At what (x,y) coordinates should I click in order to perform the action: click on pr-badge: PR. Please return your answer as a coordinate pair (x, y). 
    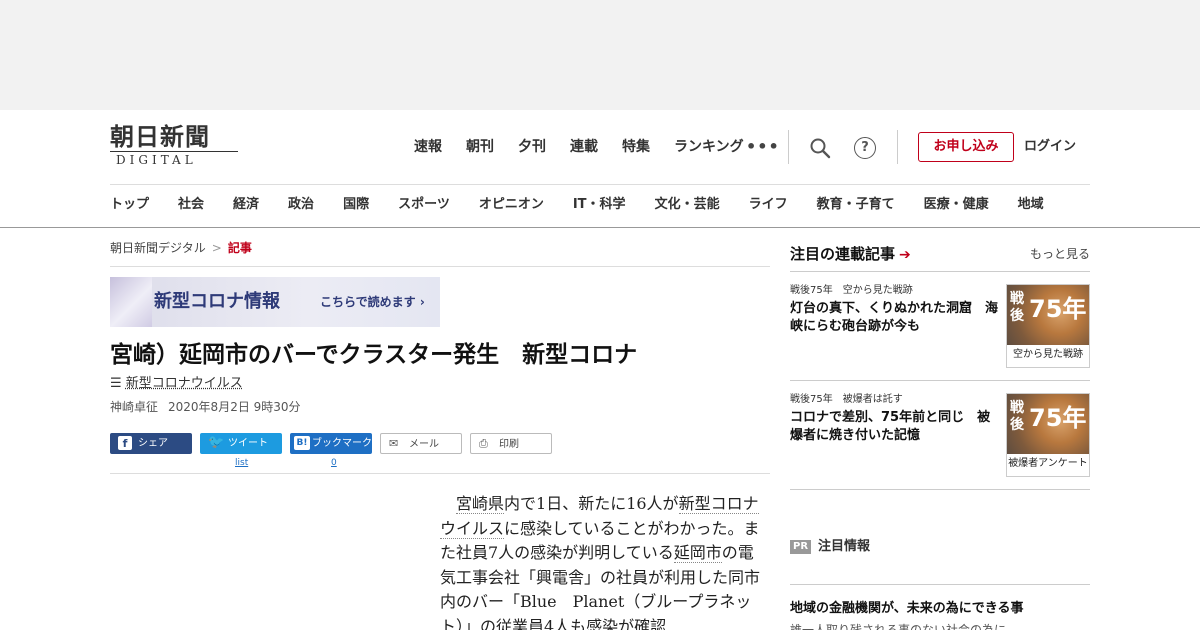
    Looking at the image, I should click on (801, 547).